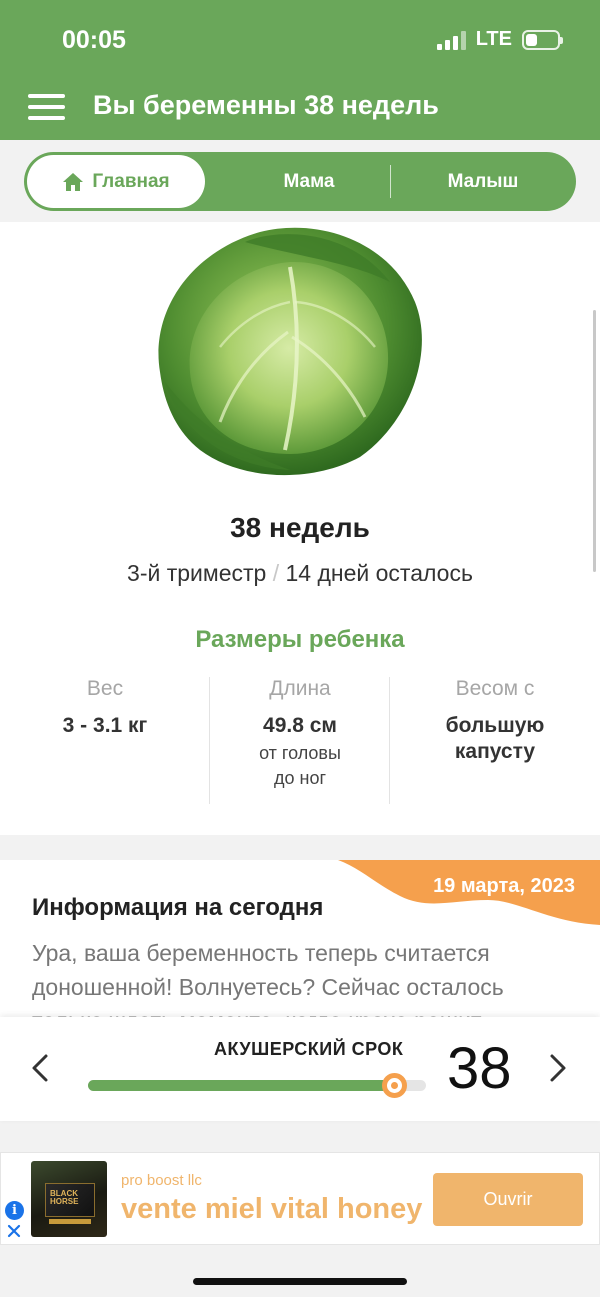 The width and height of the screenshot is (600, 1297). I want to click on tab-mama: Мама, so click(309, 182).